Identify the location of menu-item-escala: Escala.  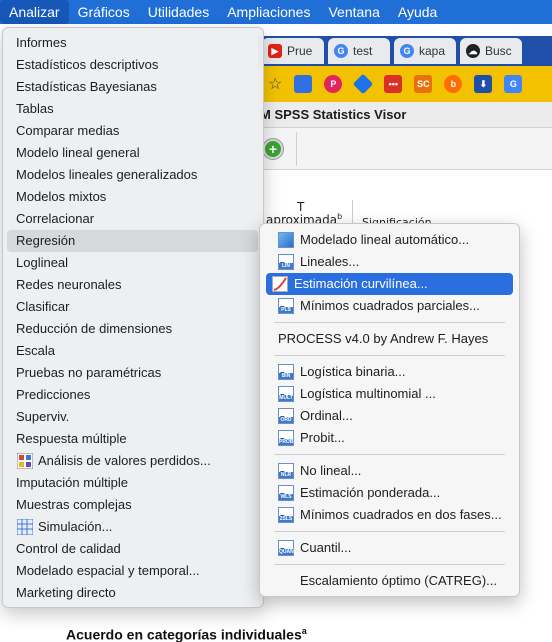
(131, 351).